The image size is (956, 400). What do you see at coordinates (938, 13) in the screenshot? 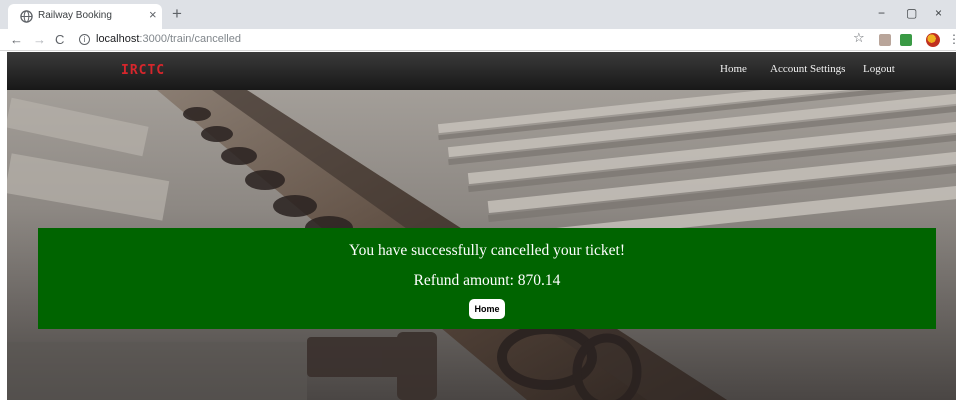
I see `window-close-icon: ×` at bounding box center [938, 13].